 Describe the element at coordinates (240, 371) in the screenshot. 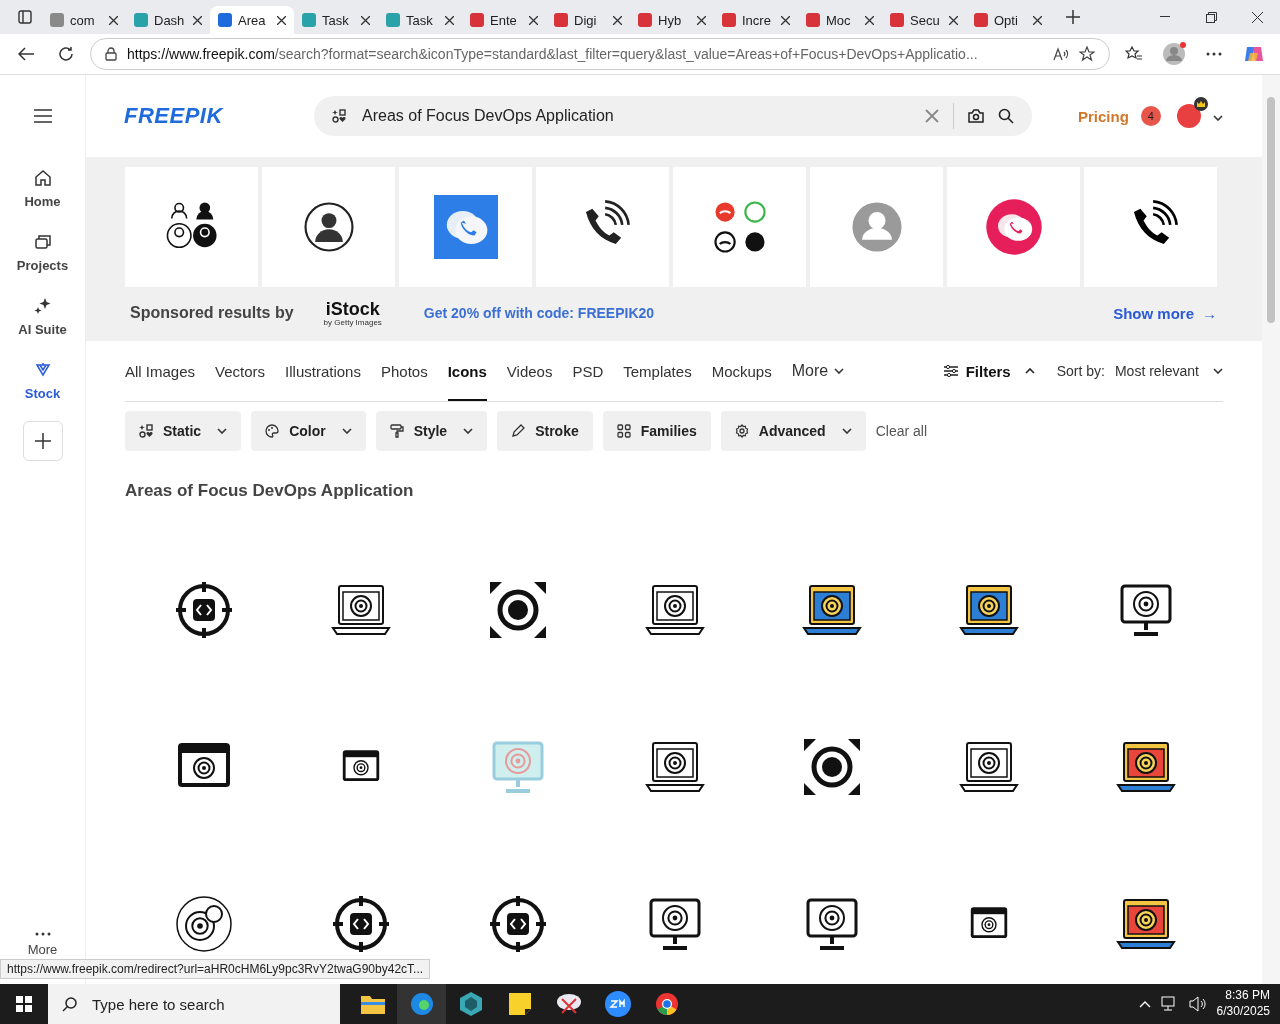

I see `category-tab: Vectors` at that location.